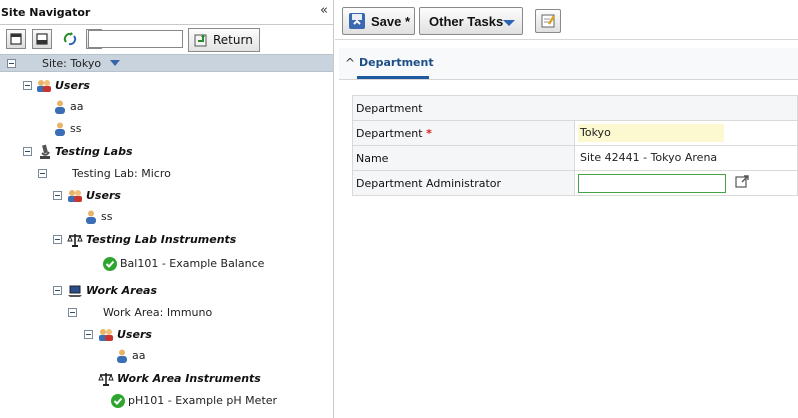 This screenshot has width=798, height=418. What do you see at coordinates (651, 133) in the screenshot?
I see `department-field: Tokyo` at bounding box center [651, 133].